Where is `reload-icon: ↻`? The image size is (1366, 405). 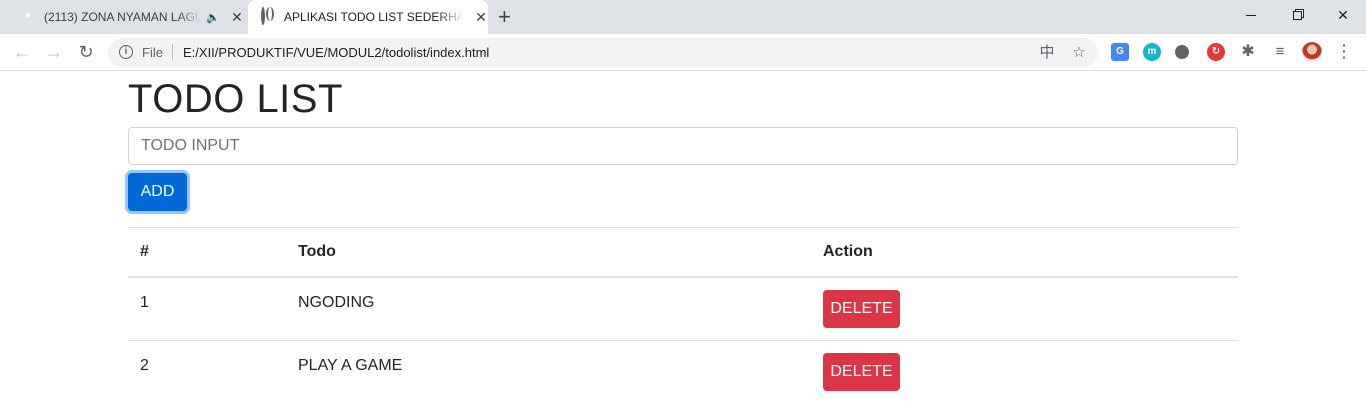 reload-icon: ↻ is located at coordinates (86, 53).